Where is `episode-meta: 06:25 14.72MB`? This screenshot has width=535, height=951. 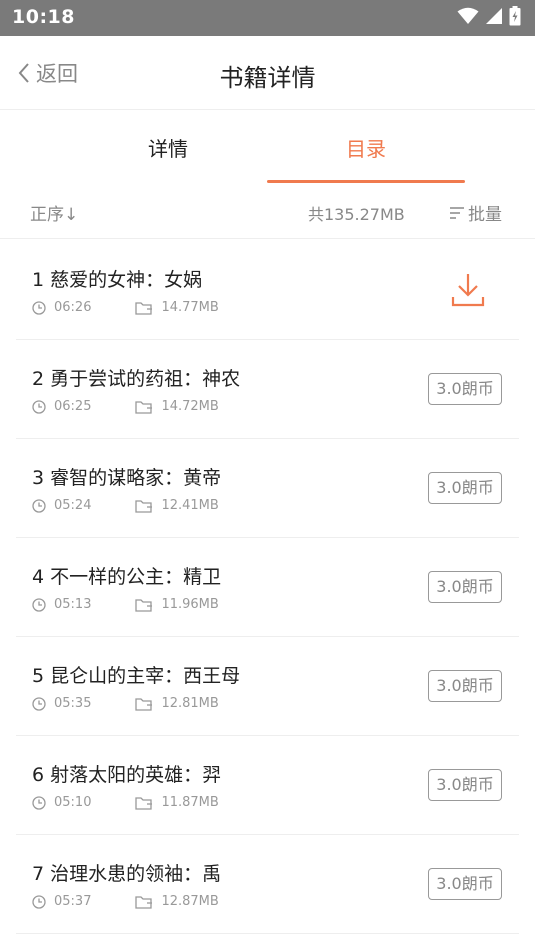 episode-meta: 06:25 14.72MB is located at coordinates (125, 406).